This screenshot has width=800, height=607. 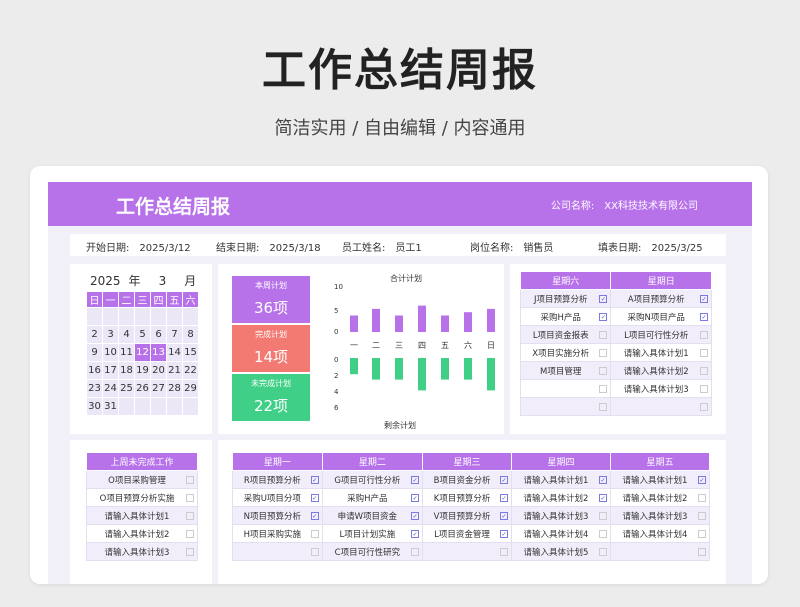 What do you see at coordinates (142, 388) in the screenshot?
I see `calendar-day: 26` at bounding box center [142, 388].